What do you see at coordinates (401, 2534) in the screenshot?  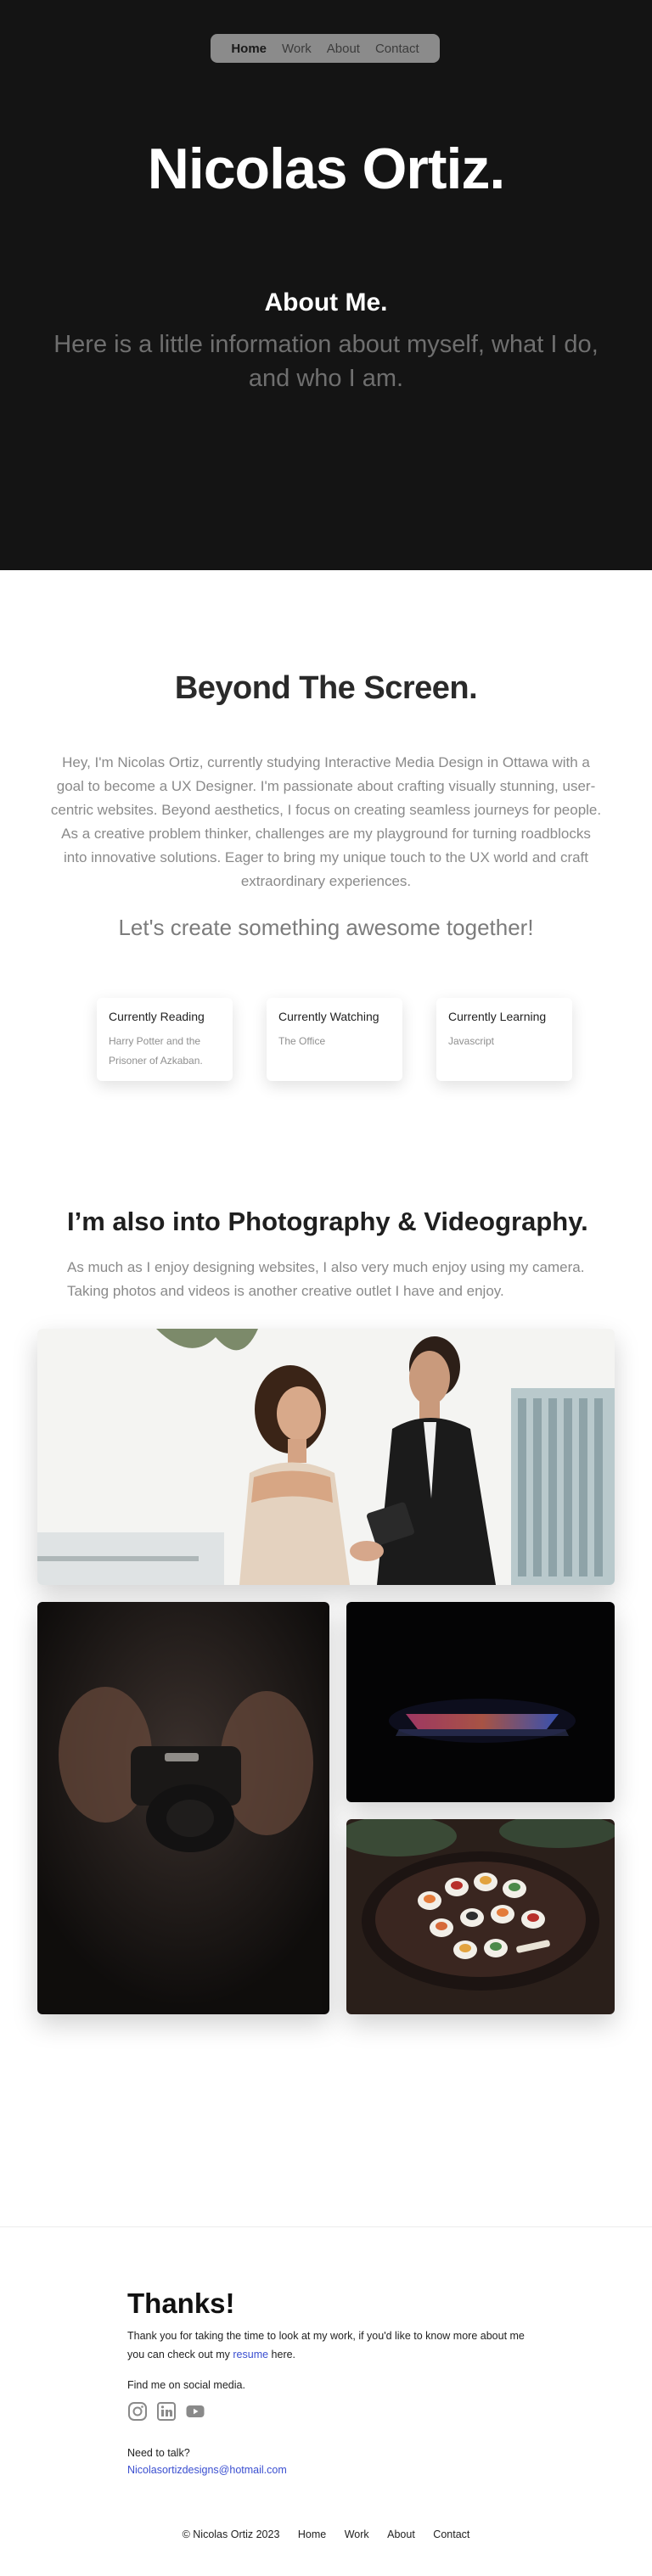 I see `footer-about-link: About` at bounding box center [401, 2534].